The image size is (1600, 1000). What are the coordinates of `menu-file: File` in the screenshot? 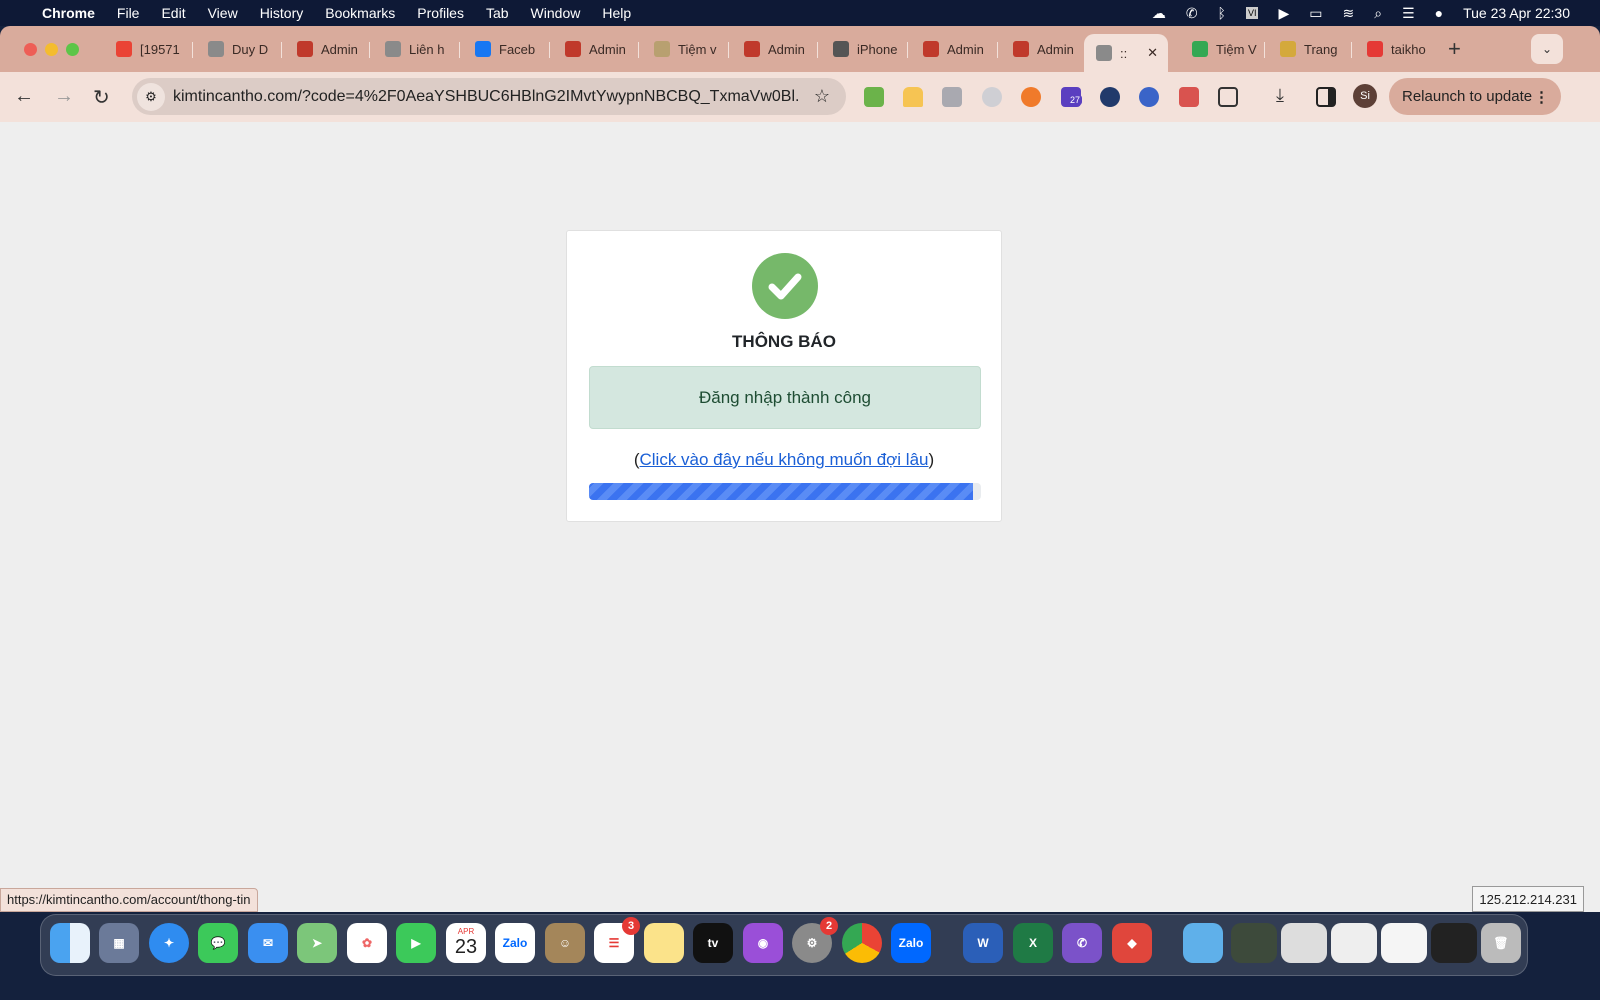 It's located at (128, 13).